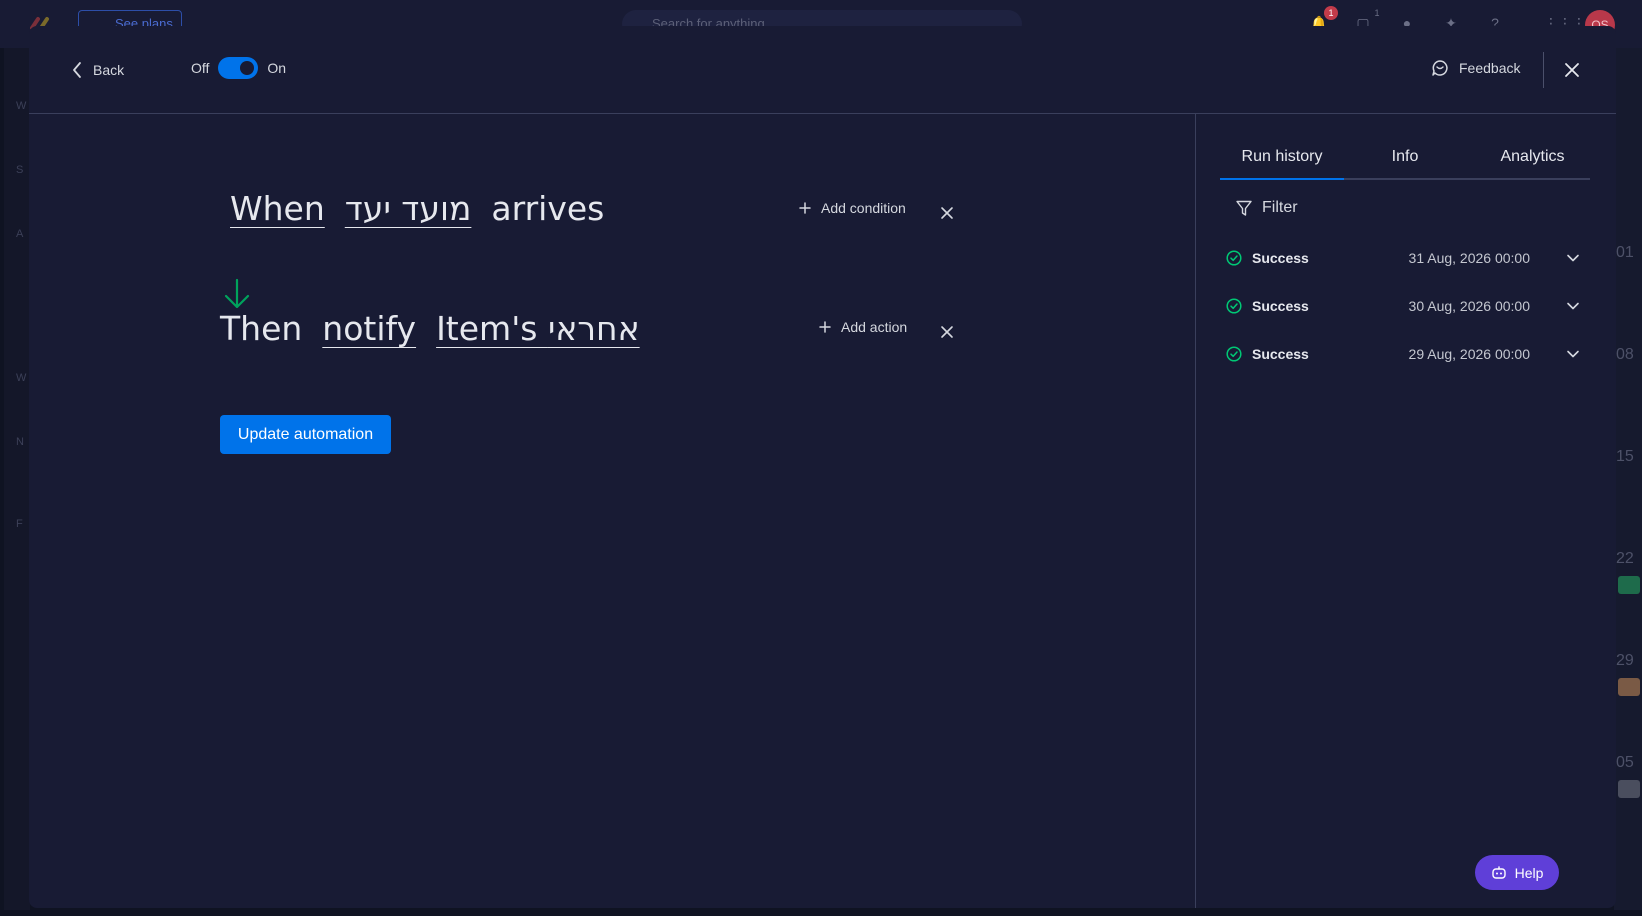  I want to click on left-nav-item: F, so click(19, 524).